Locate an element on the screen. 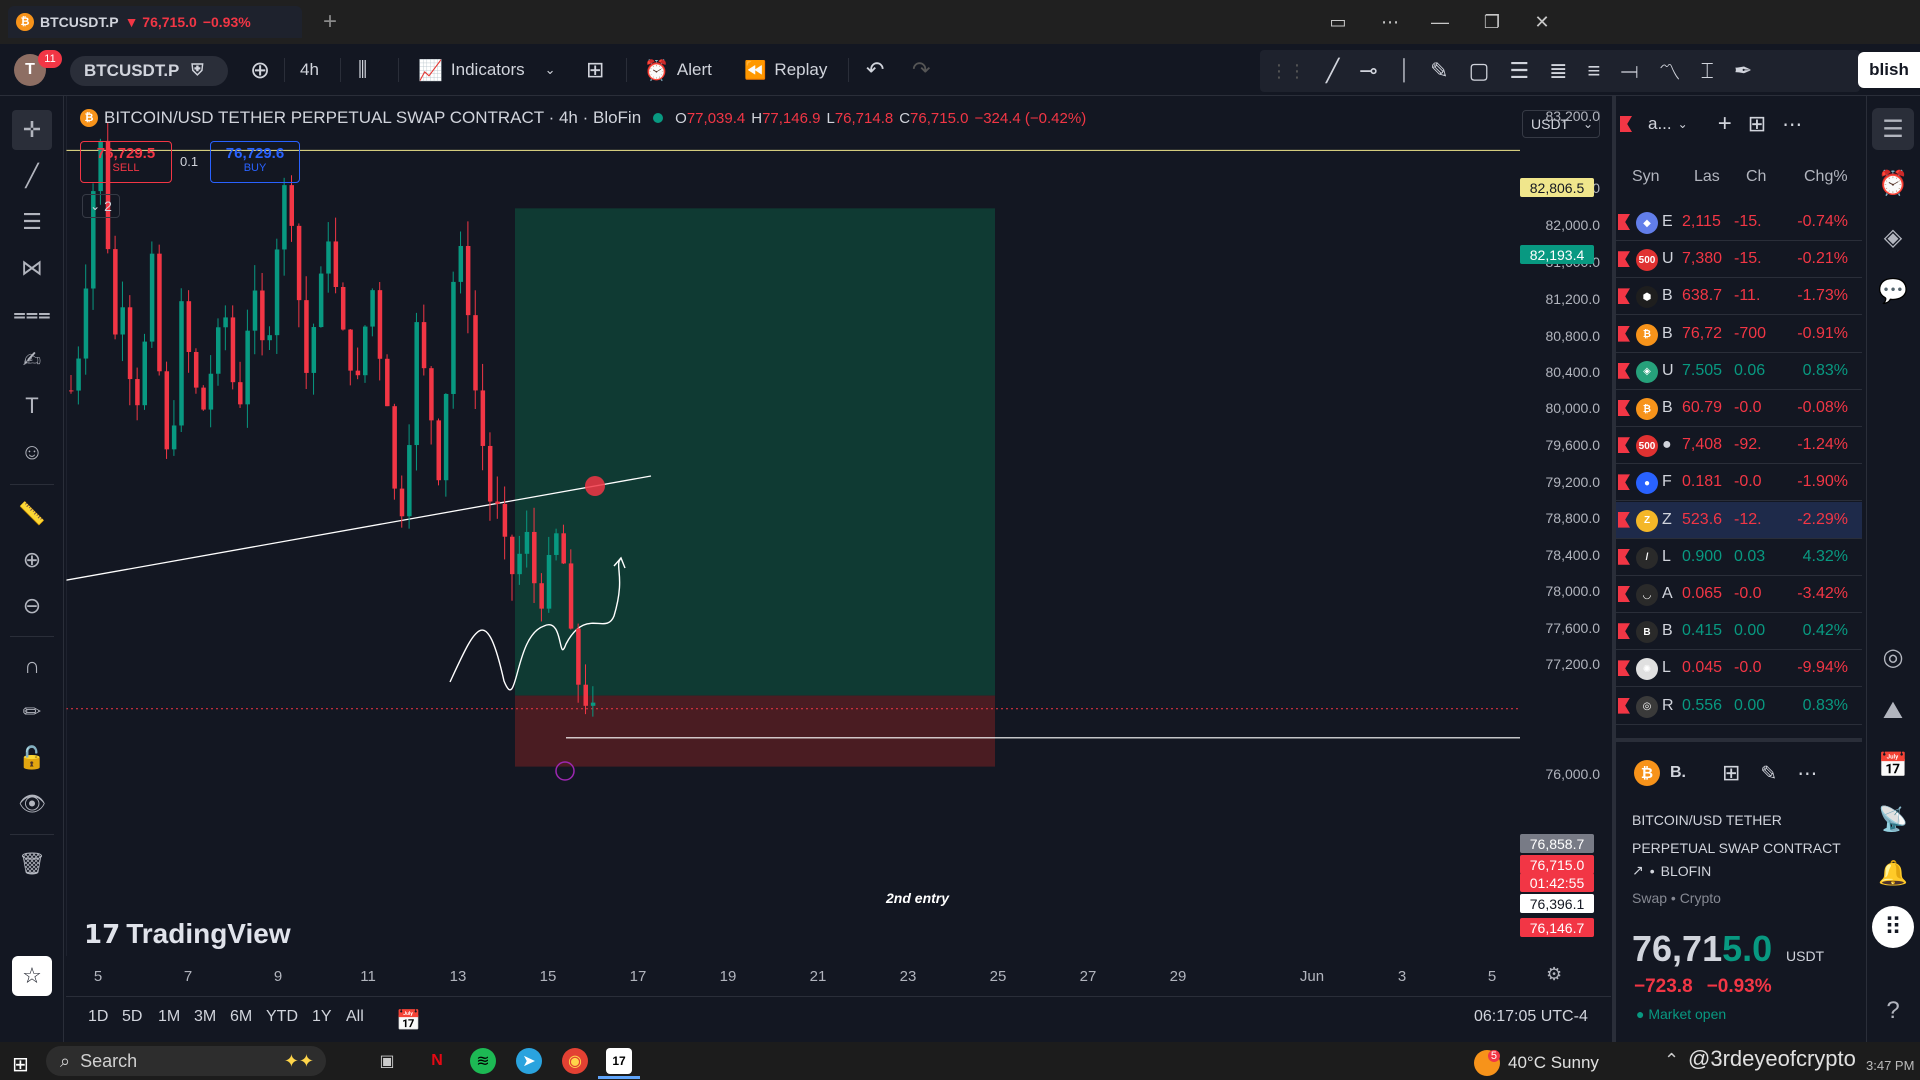 The height and width of the screenshot is (1080, 1920). col-change-percent: Chg% is located at coordinates (1826, 177).